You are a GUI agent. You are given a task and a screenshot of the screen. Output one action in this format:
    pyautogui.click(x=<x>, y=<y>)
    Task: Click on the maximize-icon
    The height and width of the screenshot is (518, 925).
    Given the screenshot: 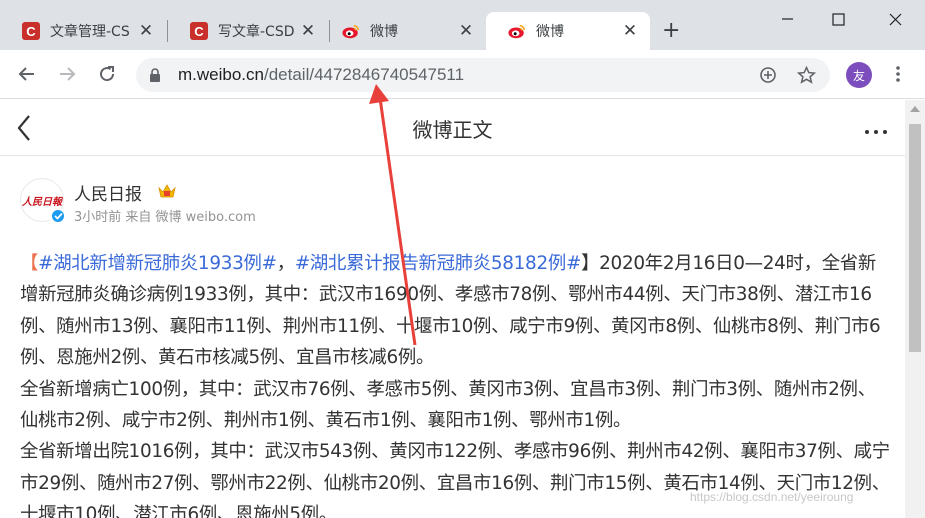 What is the action you would take?
    pyautogui.click(x=838, y=19)
    